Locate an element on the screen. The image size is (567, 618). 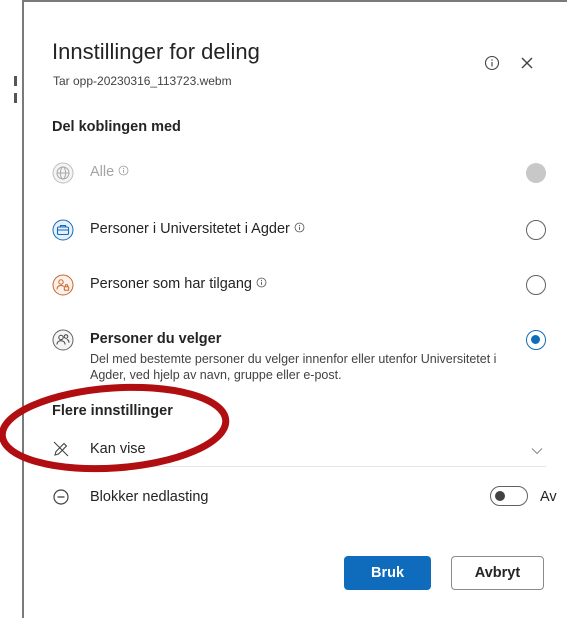
block-download-toggle-text: Av is located at coordinates (548, 497).